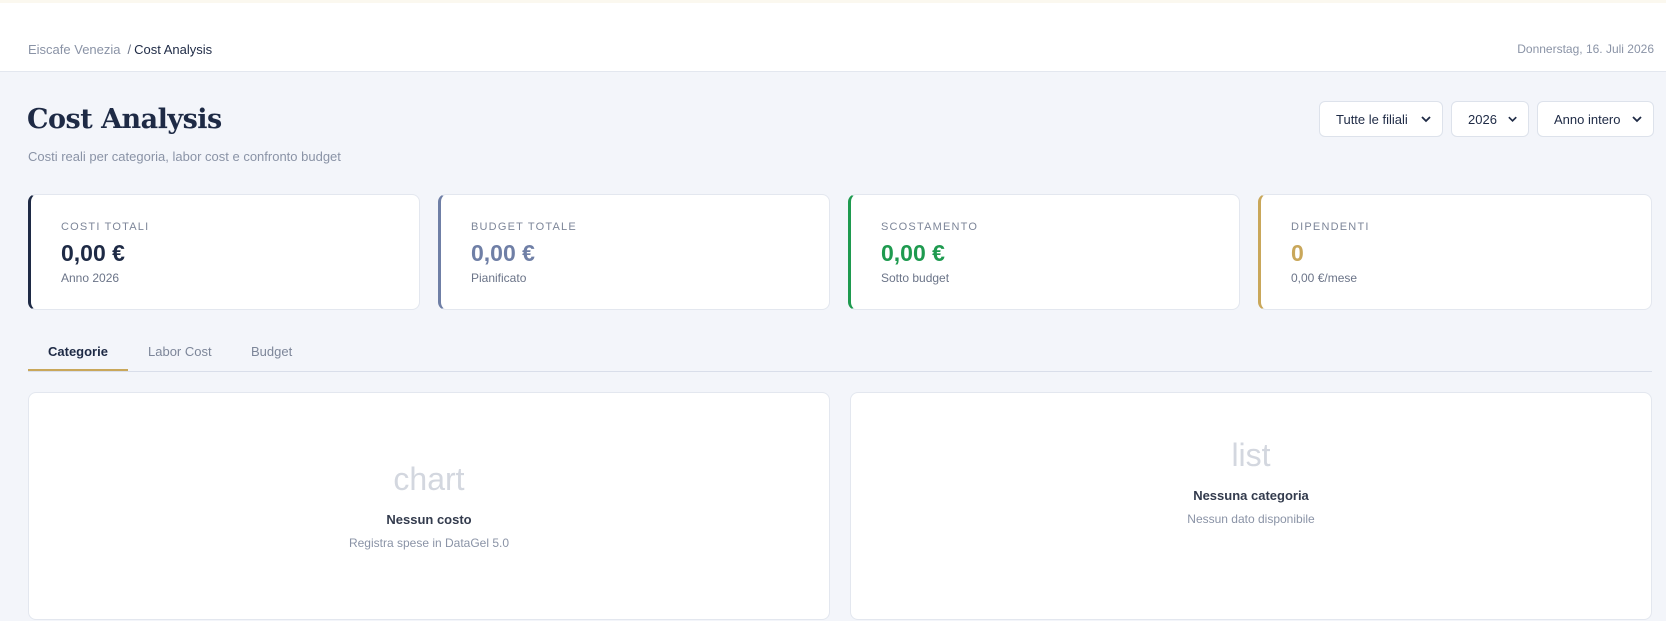  Describe the element at coordinates (1587, 119) in the screenshot. I see `period-select-value: Anno intero` at that location.